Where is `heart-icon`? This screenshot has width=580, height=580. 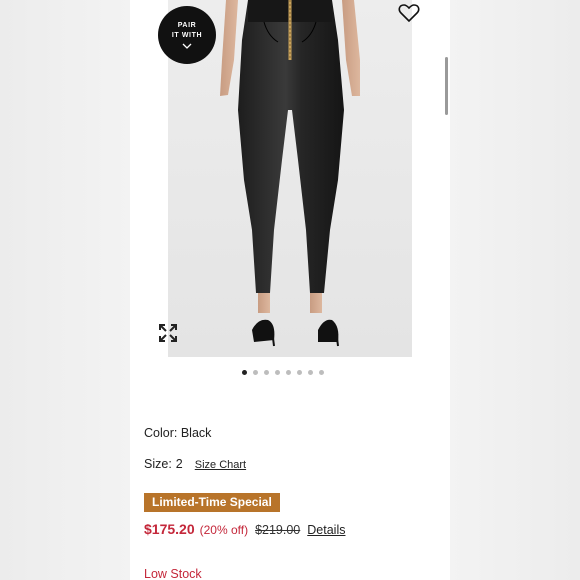 heart-icon is located at coordinates (409, 13).